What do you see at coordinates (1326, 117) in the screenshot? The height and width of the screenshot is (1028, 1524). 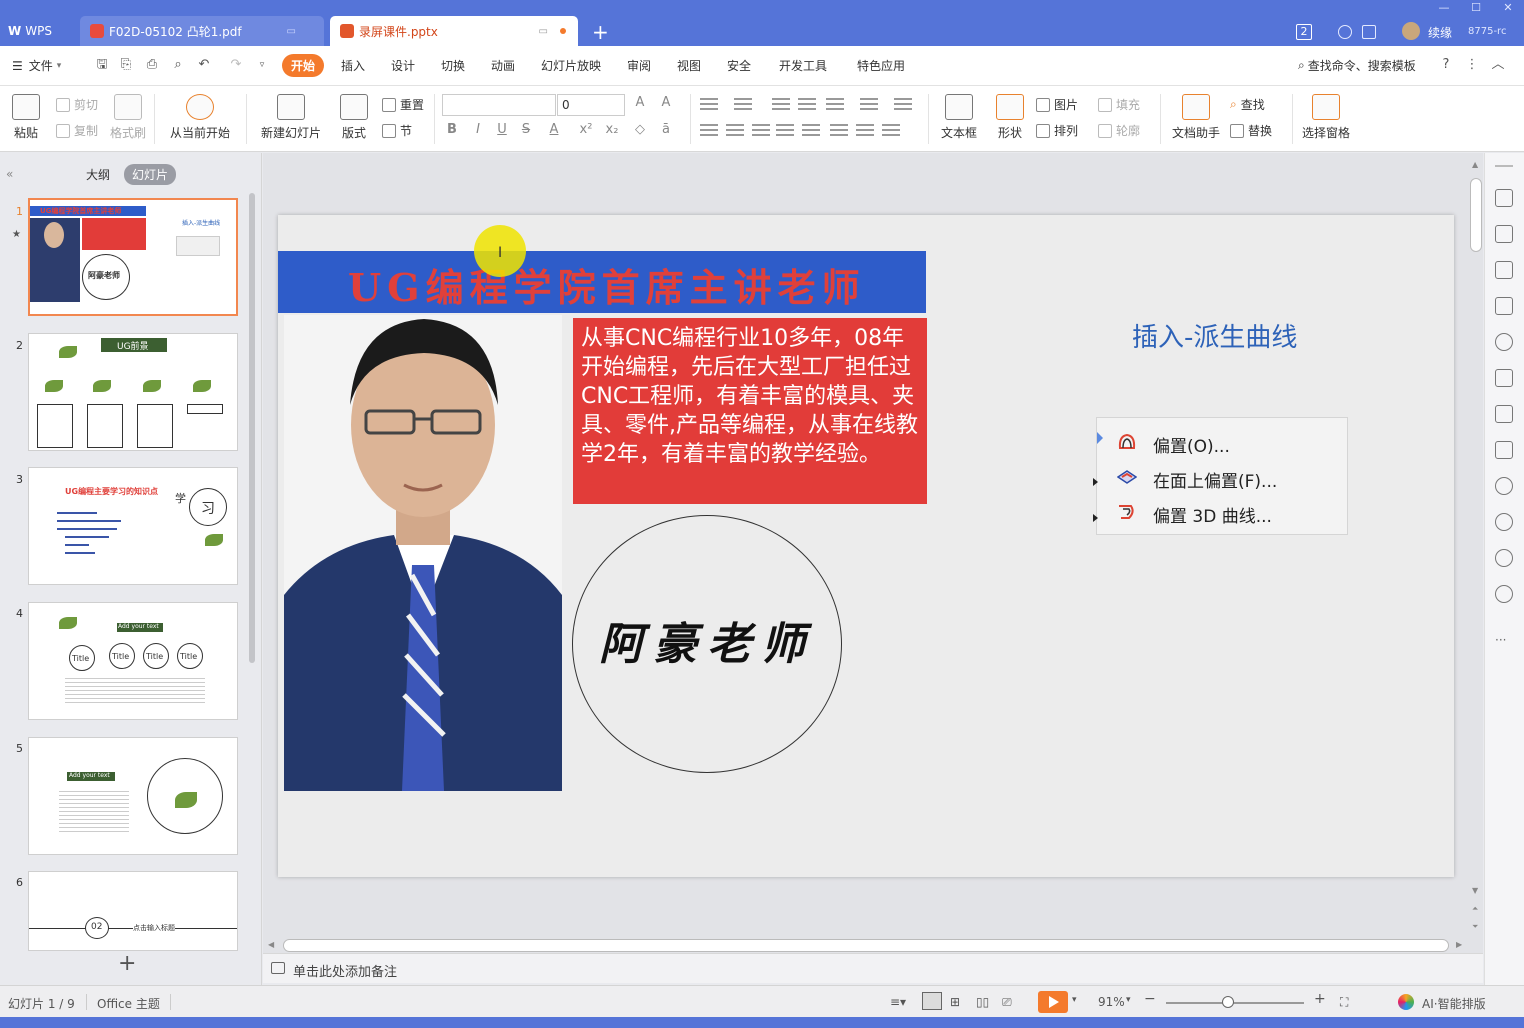 I see `selection-pane-button: 选择窗格` at bounding box center [1326, 117].